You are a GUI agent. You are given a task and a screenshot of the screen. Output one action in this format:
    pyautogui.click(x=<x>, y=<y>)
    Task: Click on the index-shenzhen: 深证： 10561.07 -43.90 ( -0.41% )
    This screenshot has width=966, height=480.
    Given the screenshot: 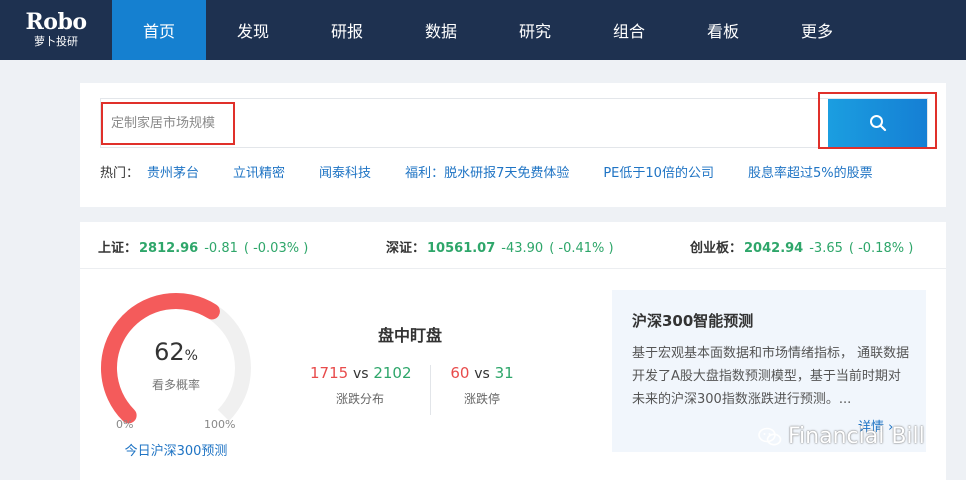 What is the action you would take?
    pyautogui.click(x=500, y=246)
    